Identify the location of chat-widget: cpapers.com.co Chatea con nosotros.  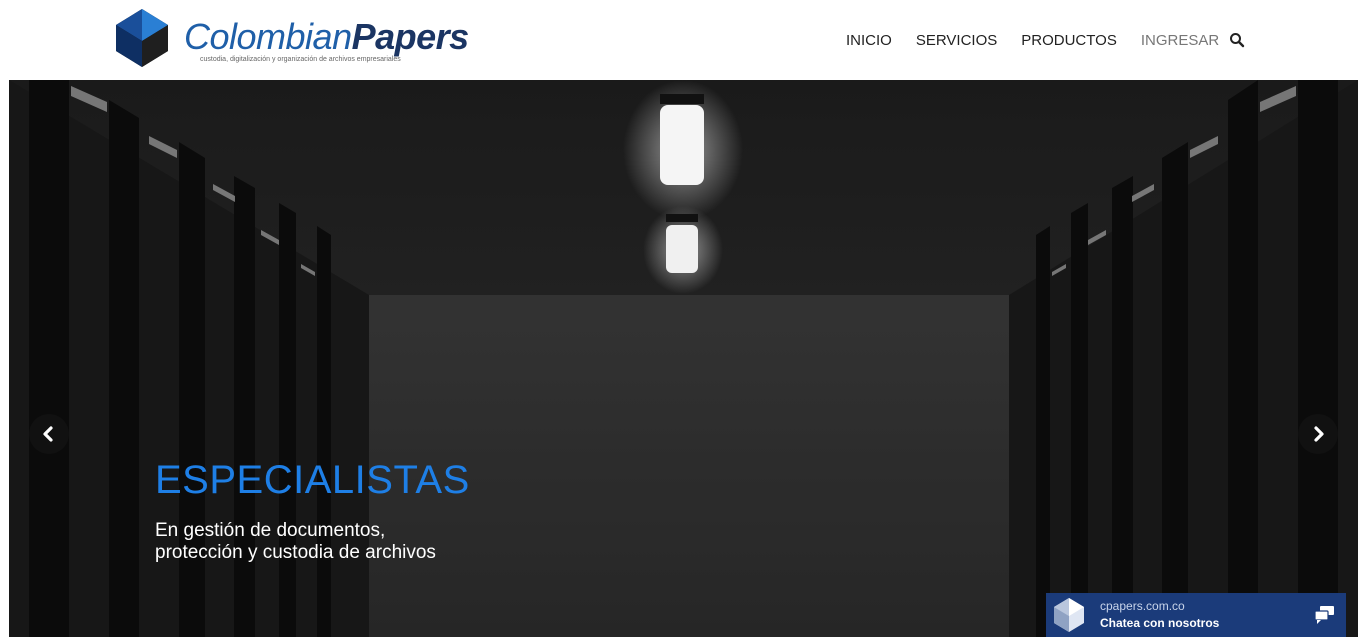
(1196, 615).